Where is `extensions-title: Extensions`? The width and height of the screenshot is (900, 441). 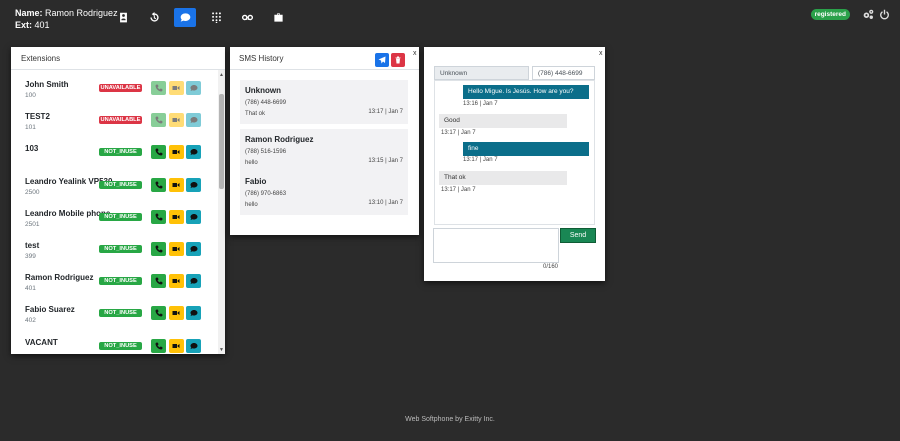 extensions-title: Extensions is located at coordinates (118, 58).